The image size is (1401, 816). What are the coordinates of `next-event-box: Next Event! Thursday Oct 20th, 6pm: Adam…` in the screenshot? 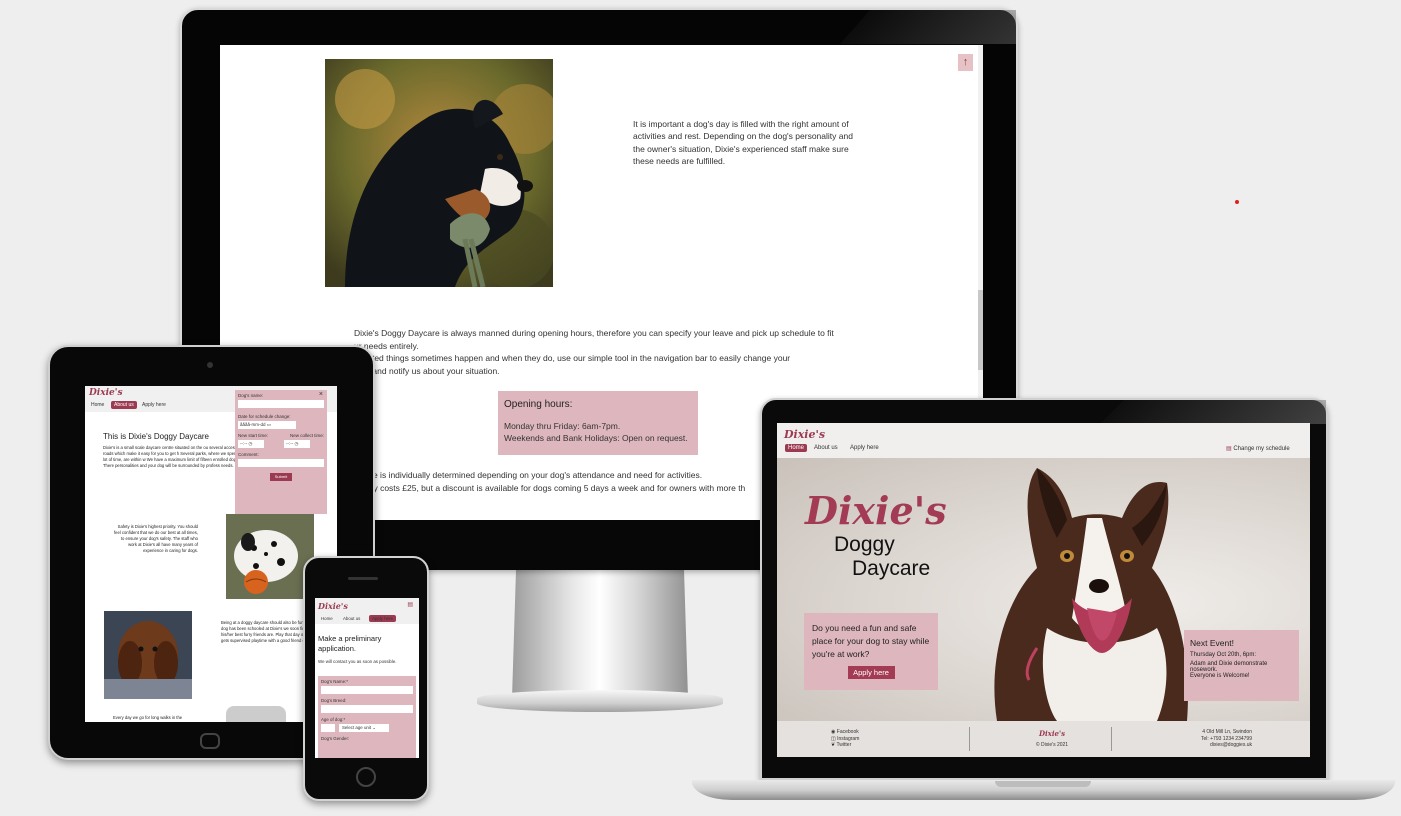 It's located at (1241, 665).